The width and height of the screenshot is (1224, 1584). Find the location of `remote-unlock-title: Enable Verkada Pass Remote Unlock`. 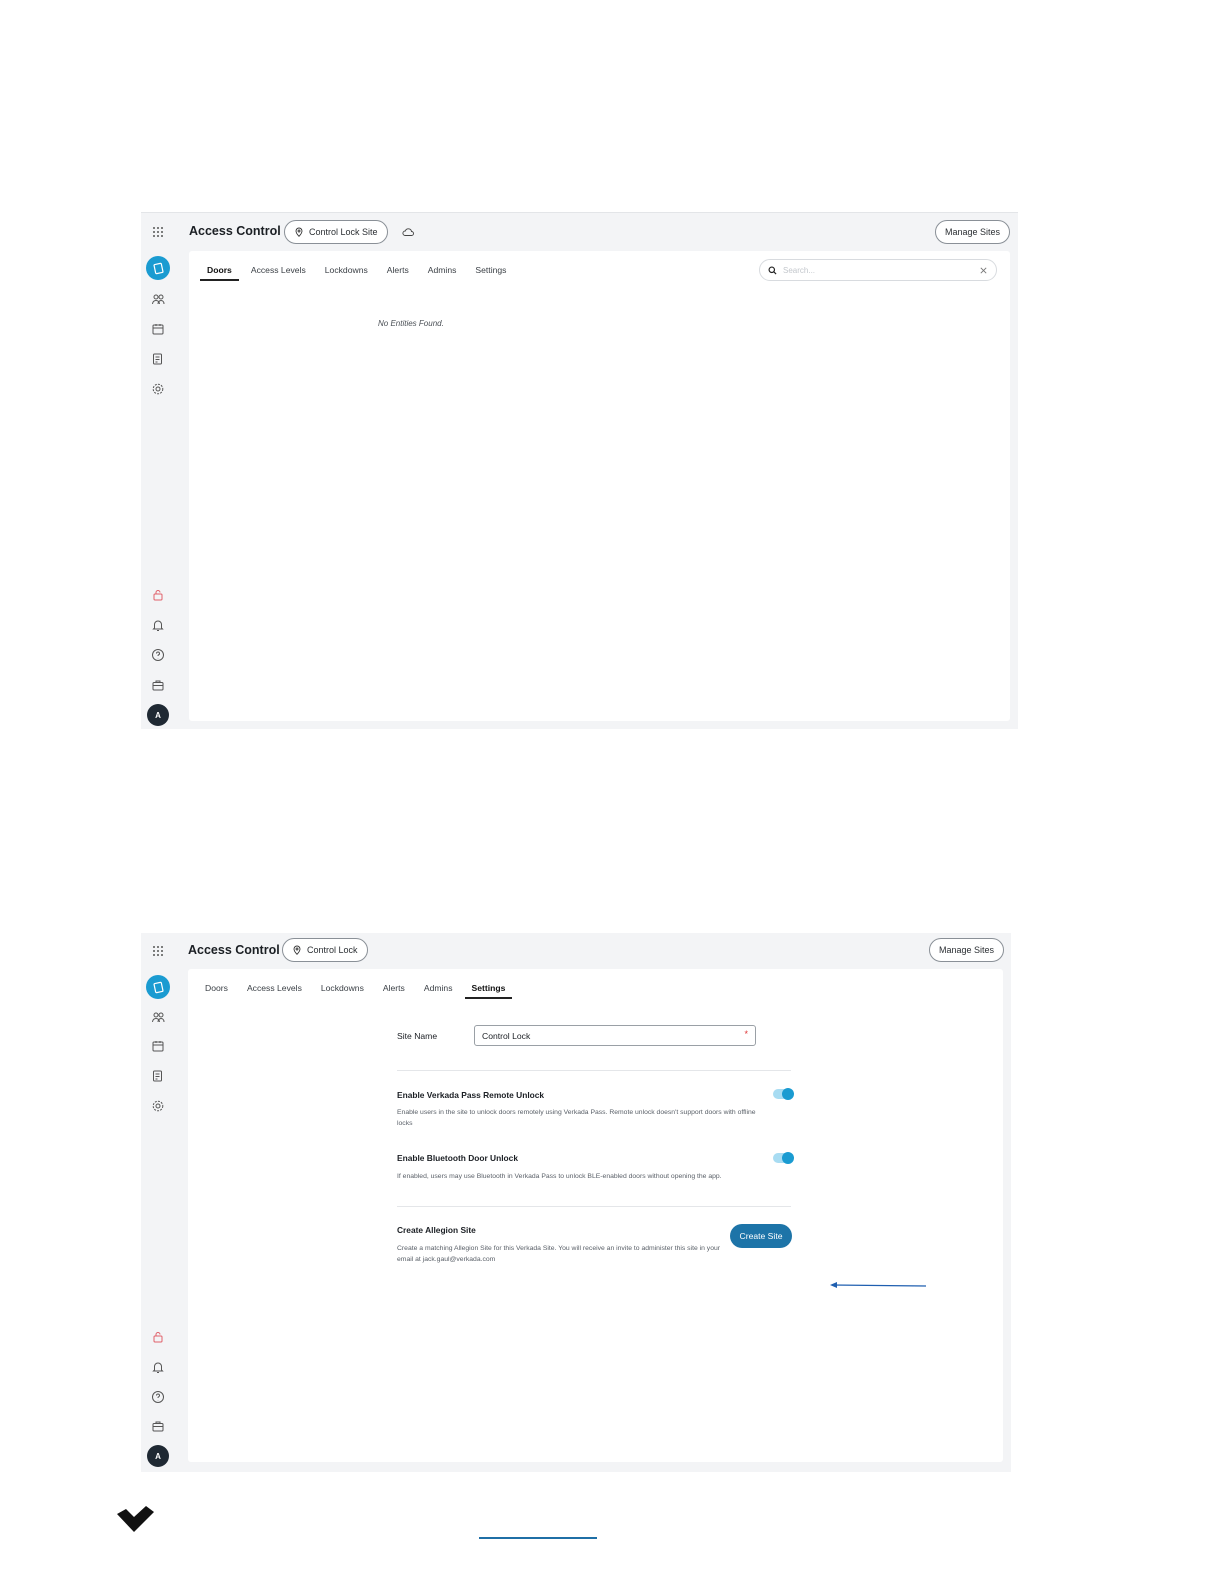

remote-unlock-title: Enable Verkada Pass Remote Unlock is located at coordinates (471, 1095).